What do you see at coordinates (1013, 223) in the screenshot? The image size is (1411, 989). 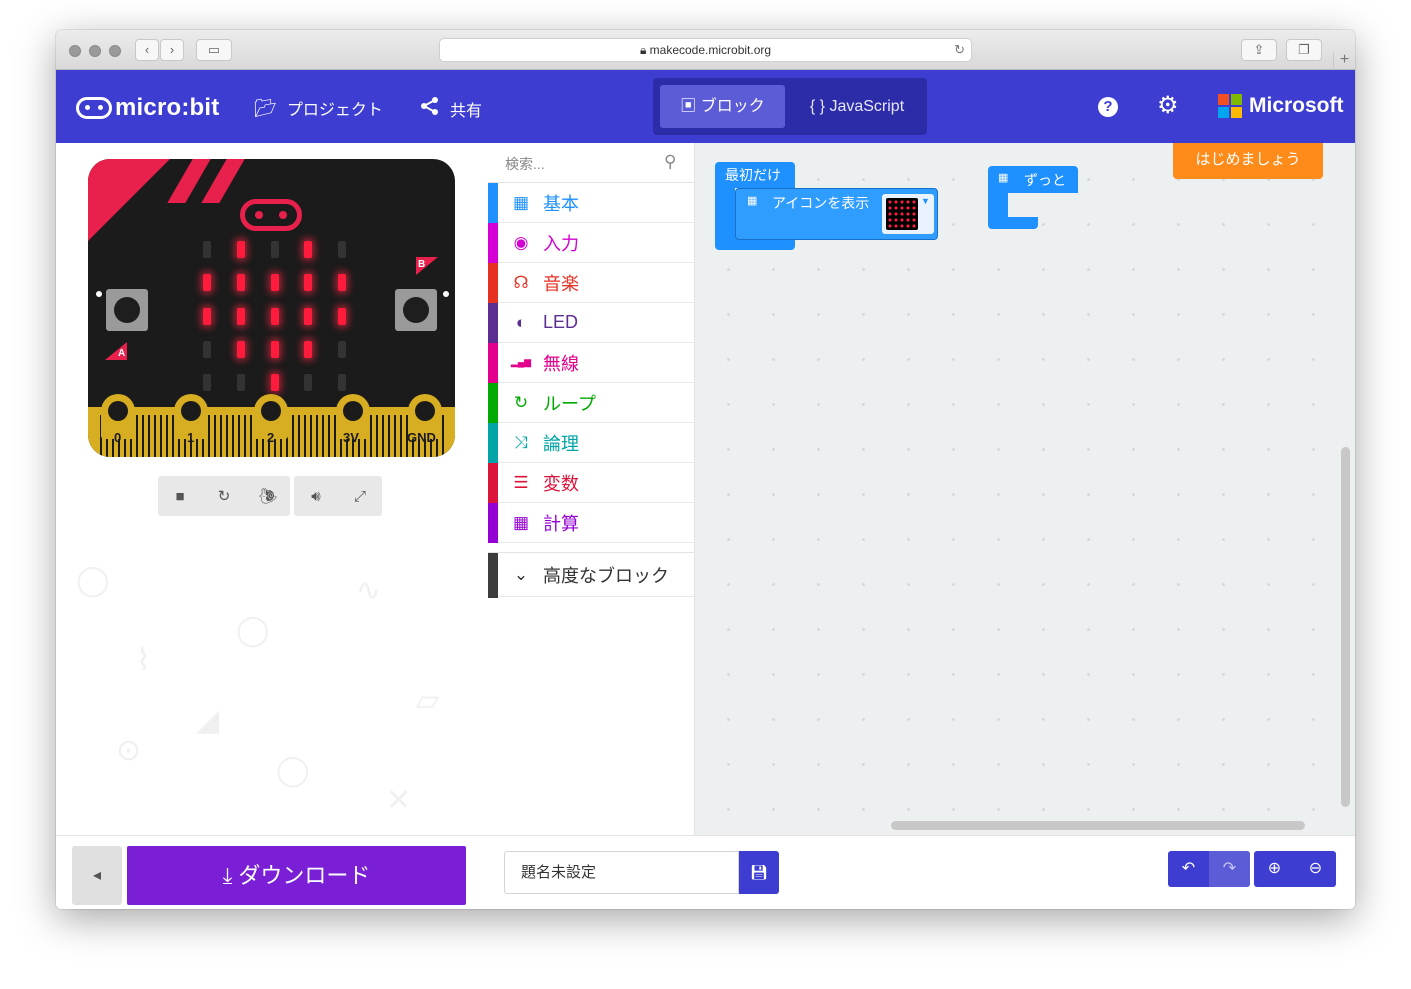 I see `forever-block-foot` at bounding box center [1013, 223].